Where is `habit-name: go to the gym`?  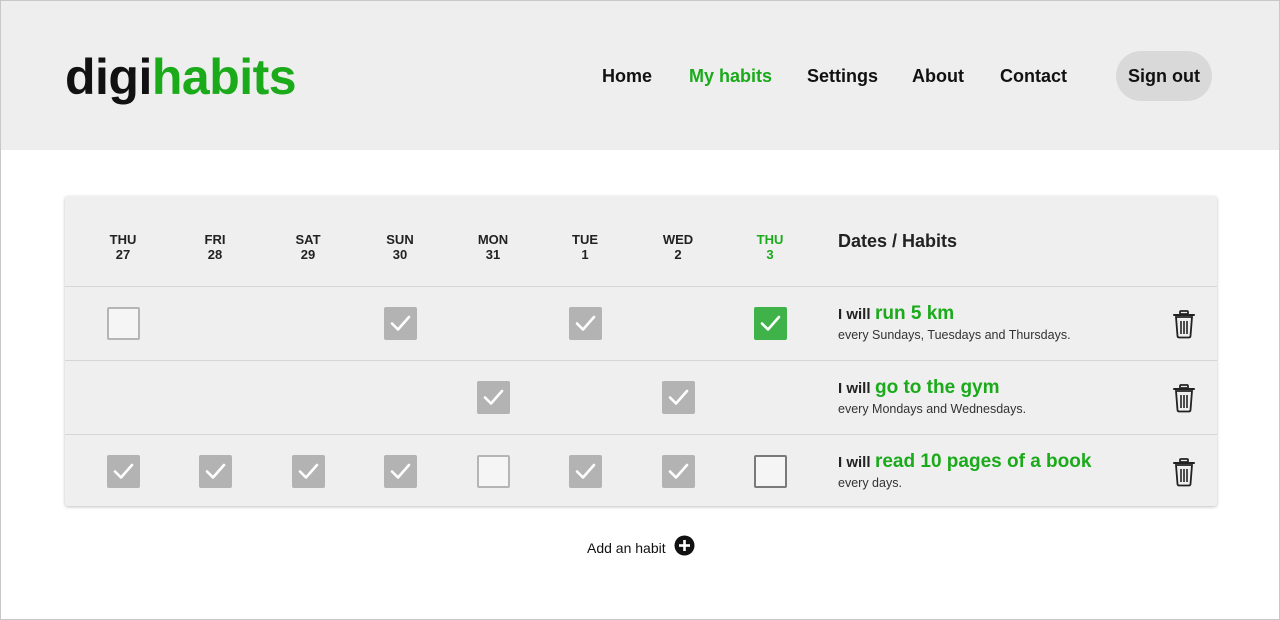 habit-name: go to the gym is located at coordinates (937, 387).